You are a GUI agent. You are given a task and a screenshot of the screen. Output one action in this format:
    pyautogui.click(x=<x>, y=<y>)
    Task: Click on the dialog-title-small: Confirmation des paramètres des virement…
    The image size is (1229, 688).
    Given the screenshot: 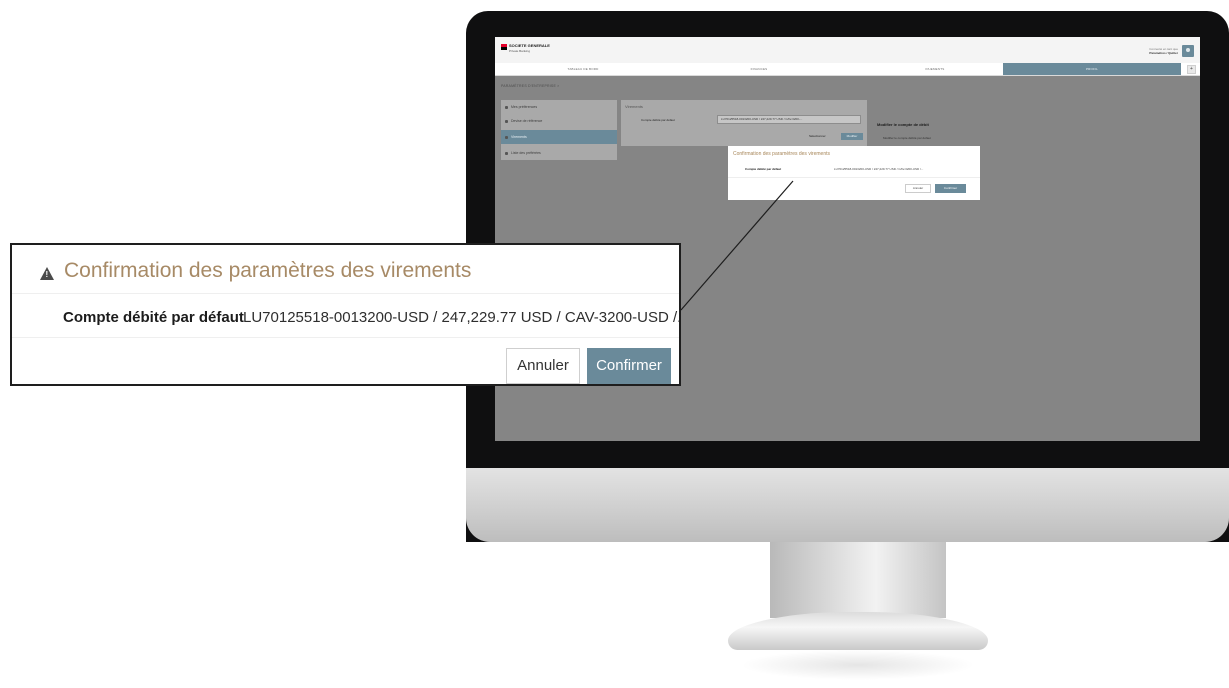 What is the action you would take?
    pyautogui.click(x=781, y=154)
    